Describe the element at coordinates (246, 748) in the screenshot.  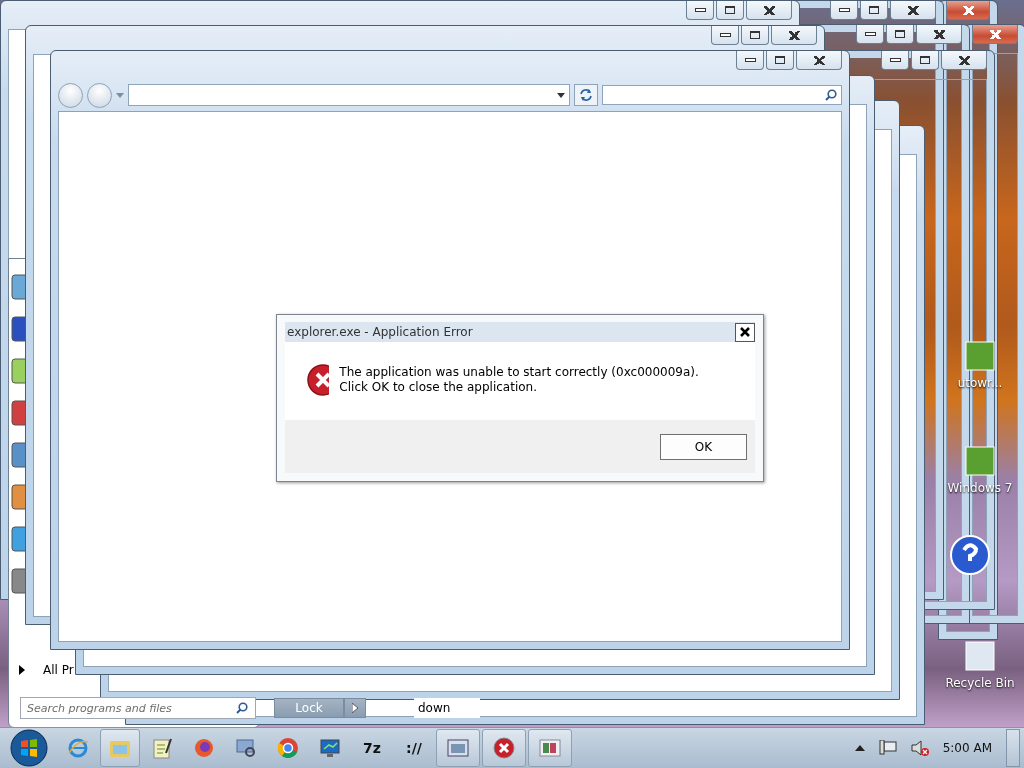
I see `remote-desktop-icon` at that location.